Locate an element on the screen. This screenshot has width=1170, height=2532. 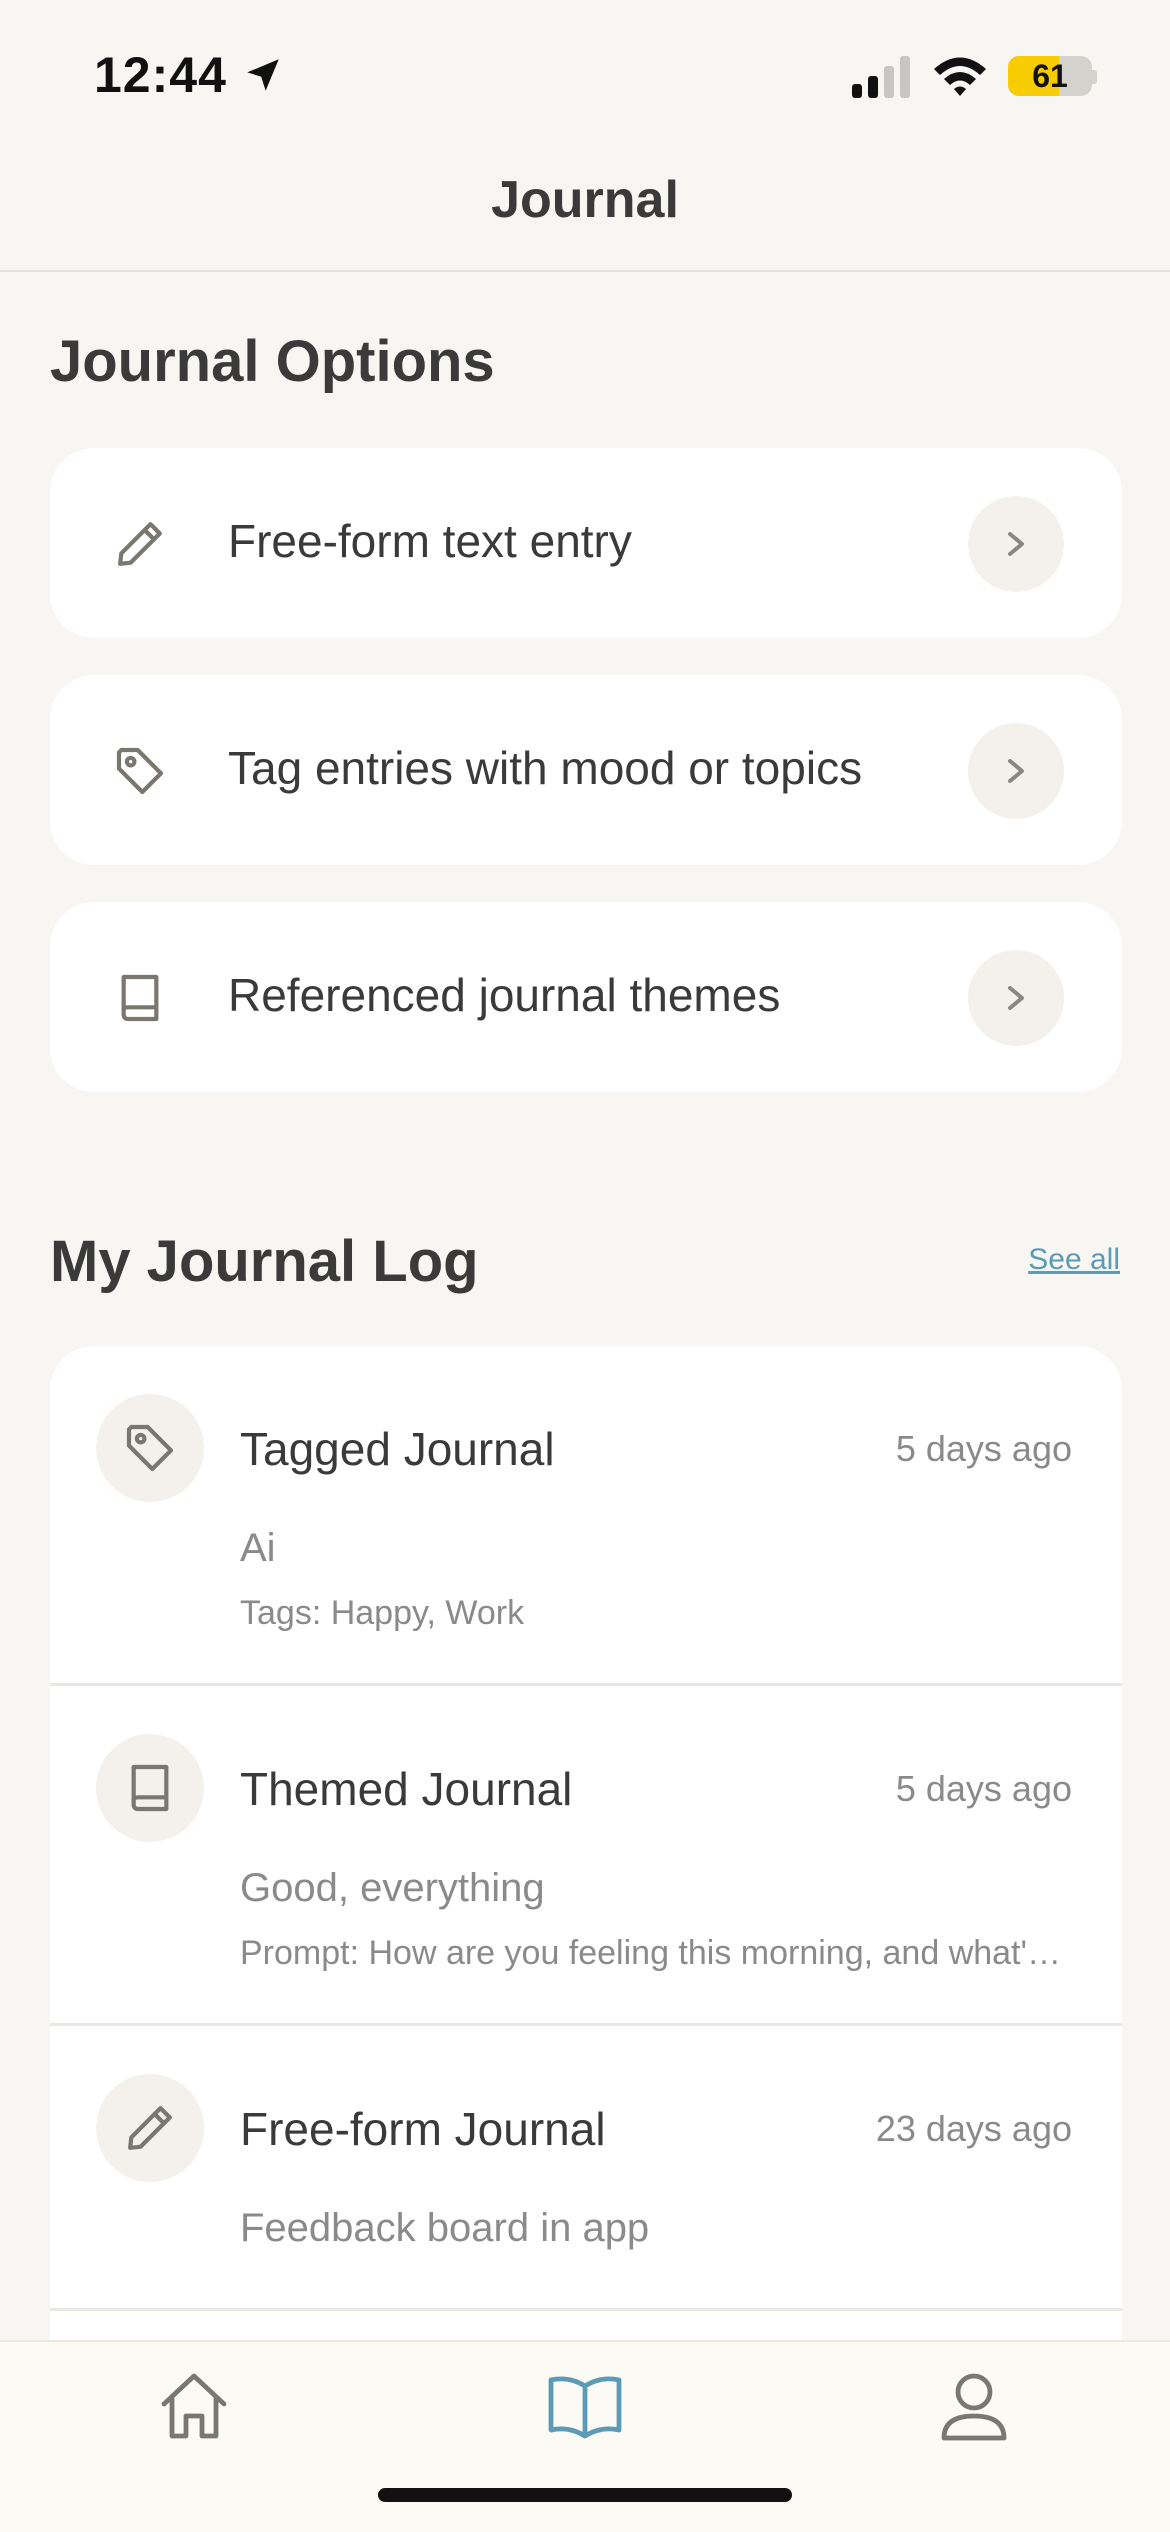
battery-percentage: 61 is located at coordinates (1050, 76).